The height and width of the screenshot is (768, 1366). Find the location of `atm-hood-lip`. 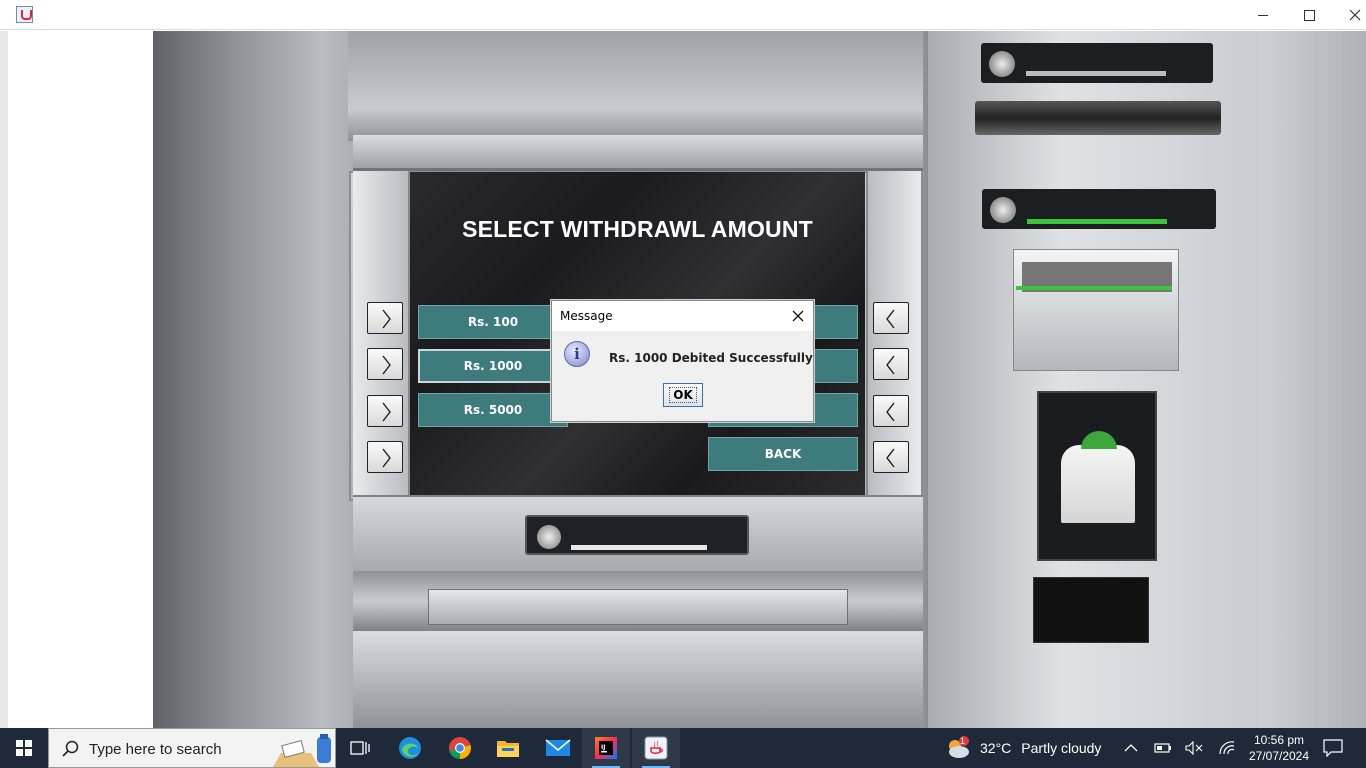

atm-hood-lip is located at coordinates (638, 153).